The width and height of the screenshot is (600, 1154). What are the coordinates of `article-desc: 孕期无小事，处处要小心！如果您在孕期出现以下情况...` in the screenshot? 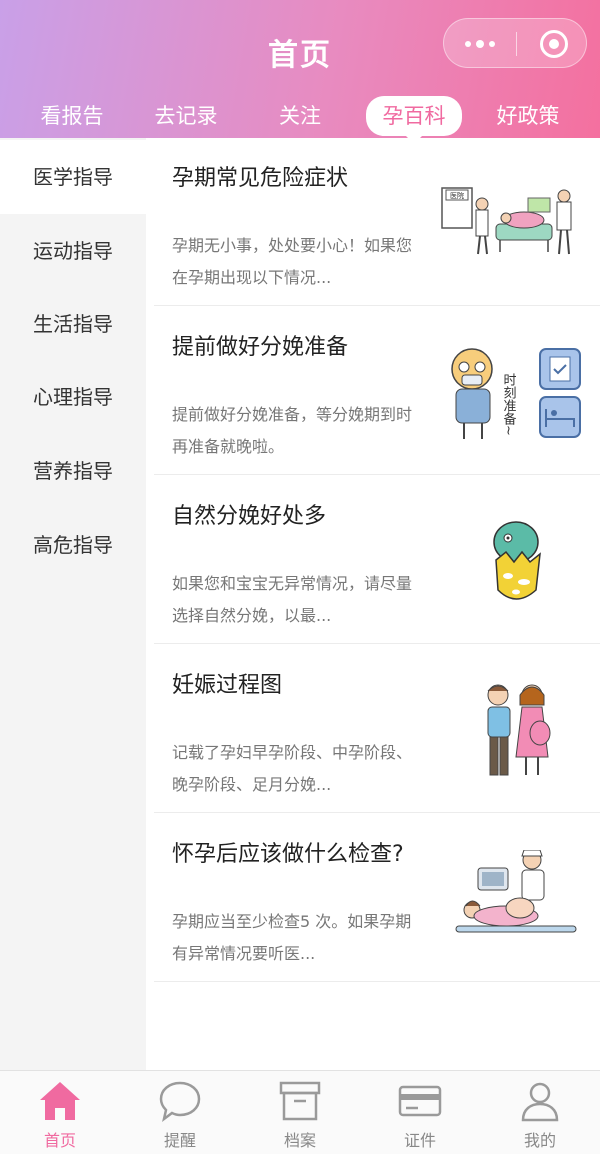 It's located at (292, 261).